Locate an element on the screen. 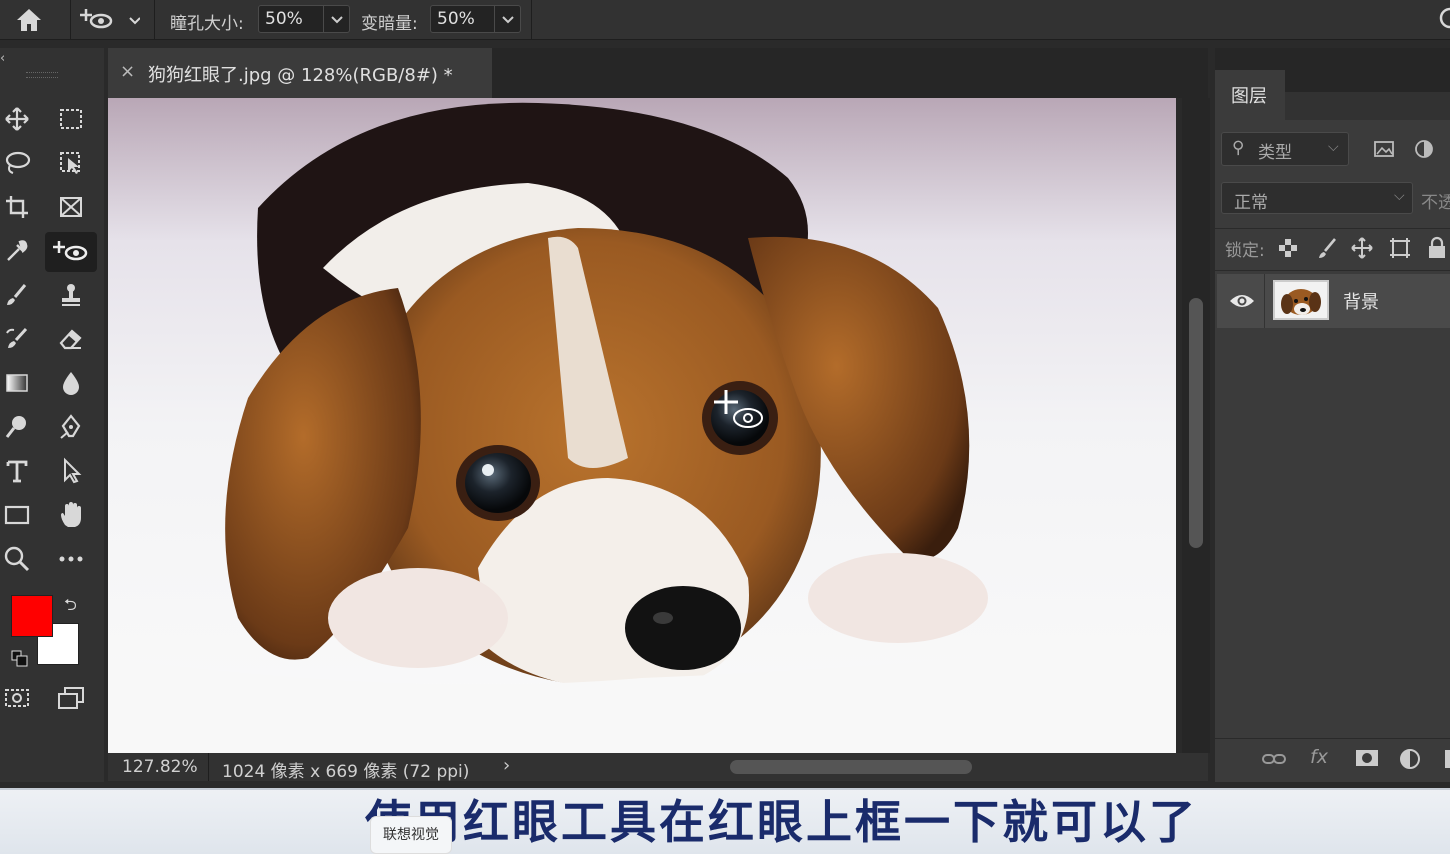 This screenshot has height=854, width=1450. frame-icon is located at coordinates (71, 207).